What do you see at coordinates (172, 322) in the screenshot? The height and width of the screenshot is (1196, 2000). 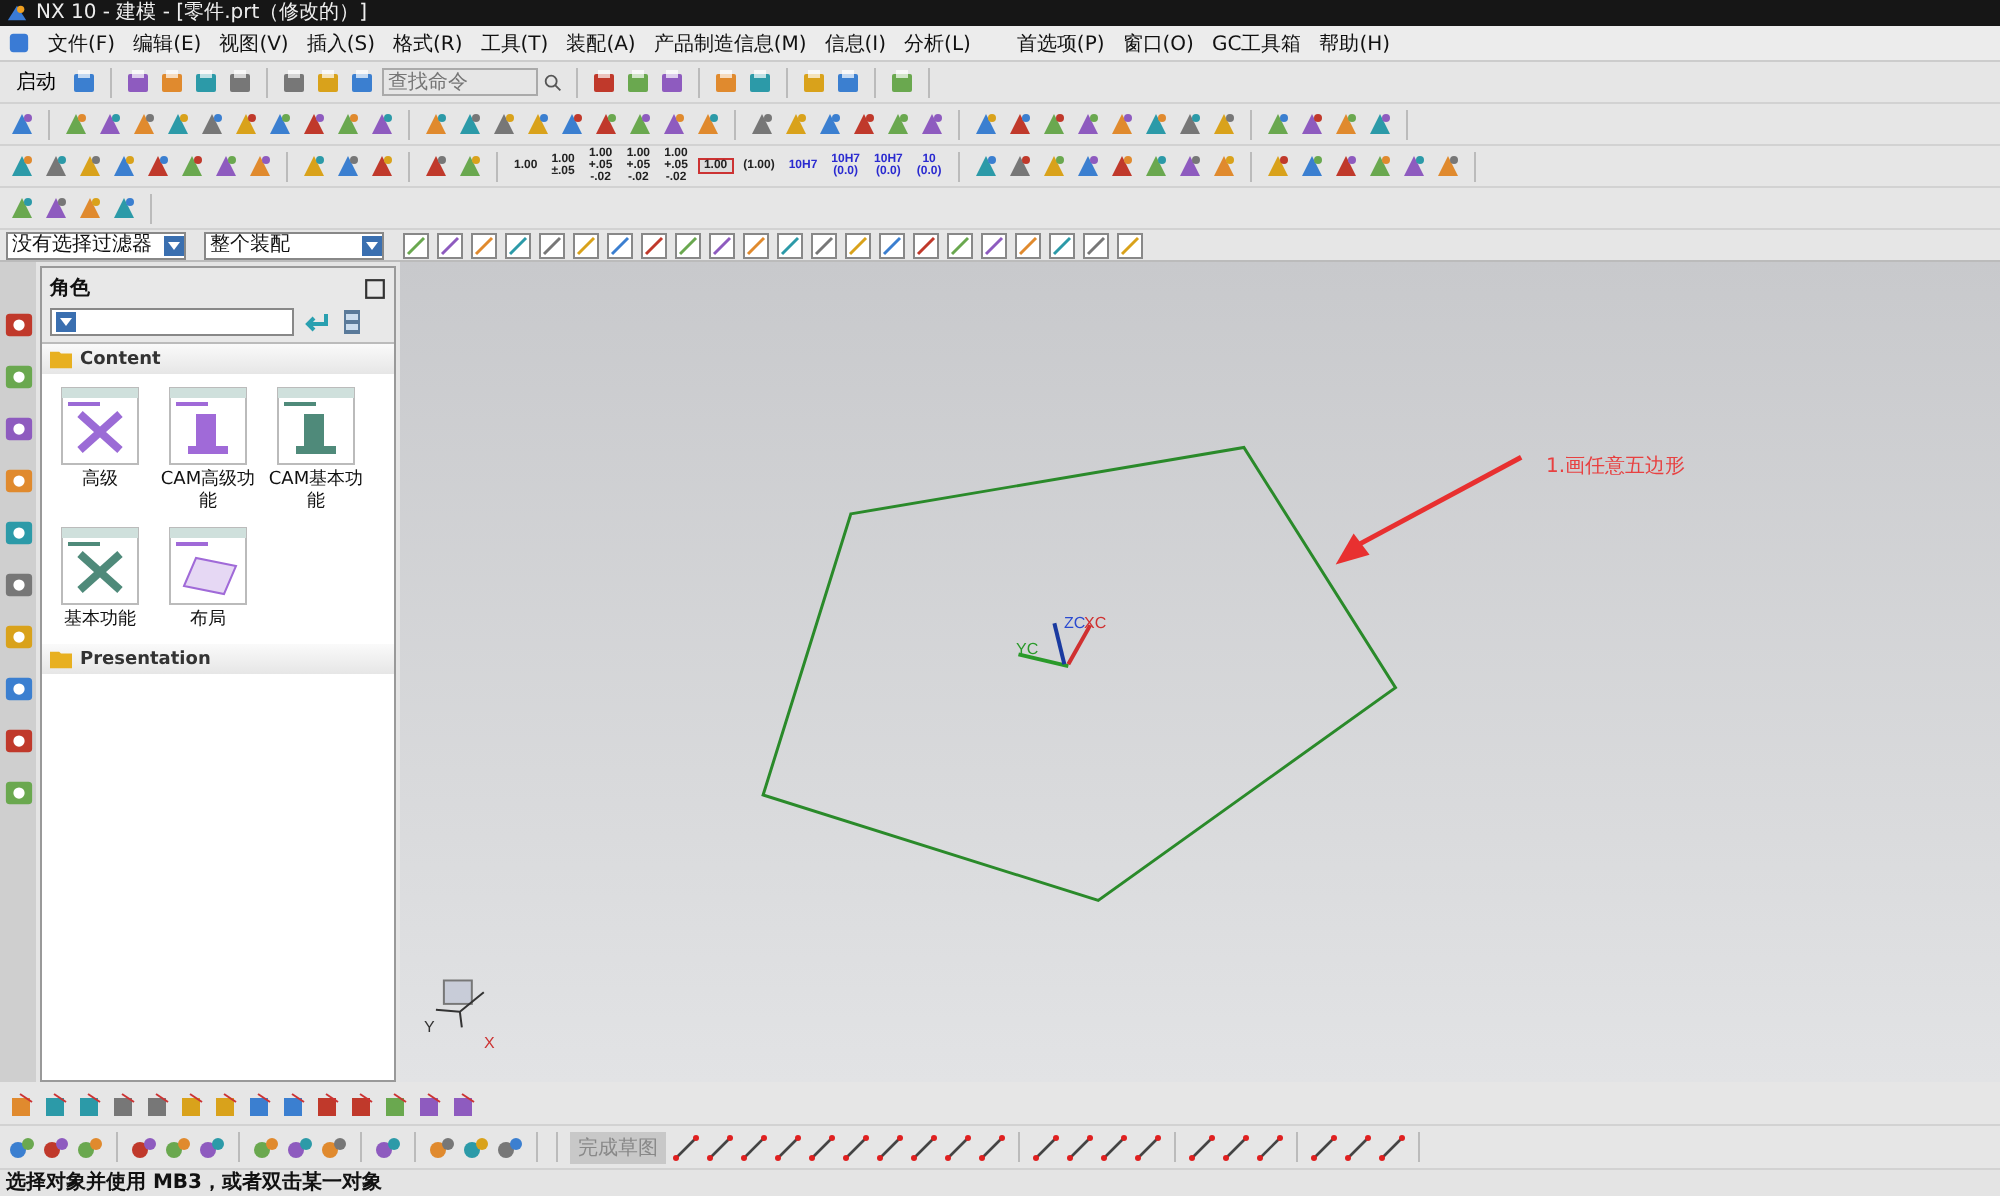 I see `role-dropdown` at bounding box center [172, 322].